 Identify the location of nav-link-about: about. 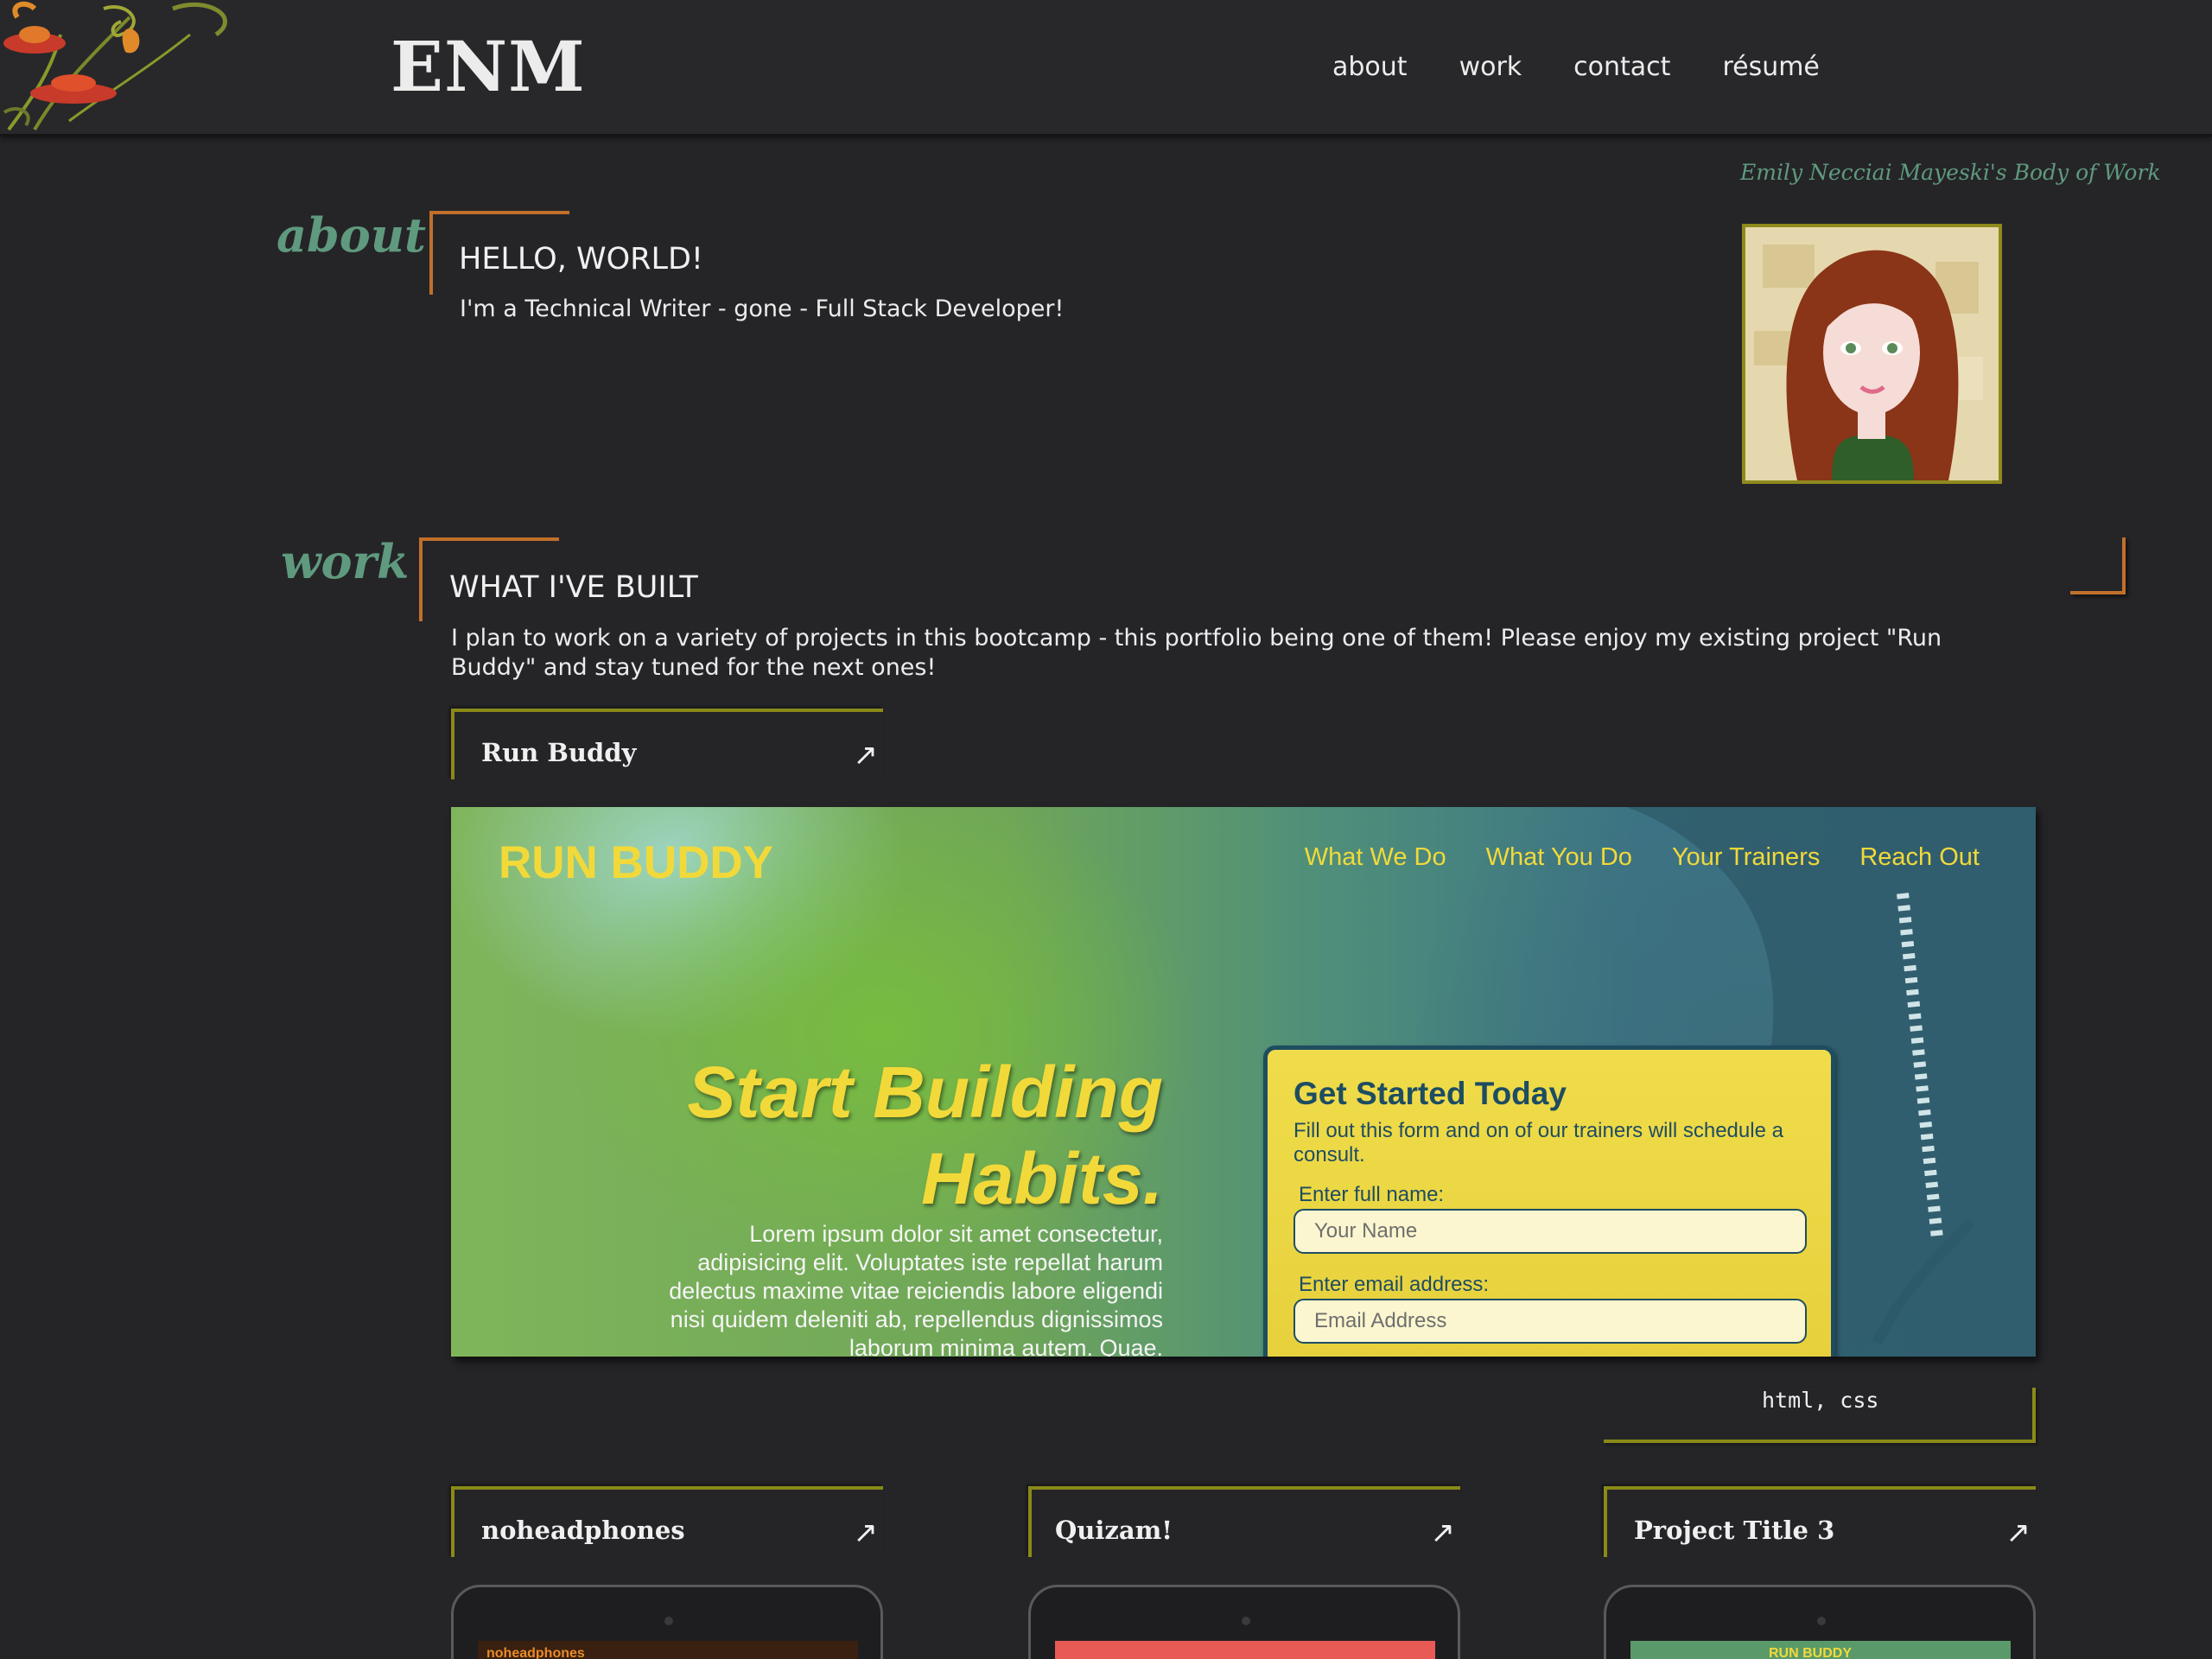
(1370, 67).